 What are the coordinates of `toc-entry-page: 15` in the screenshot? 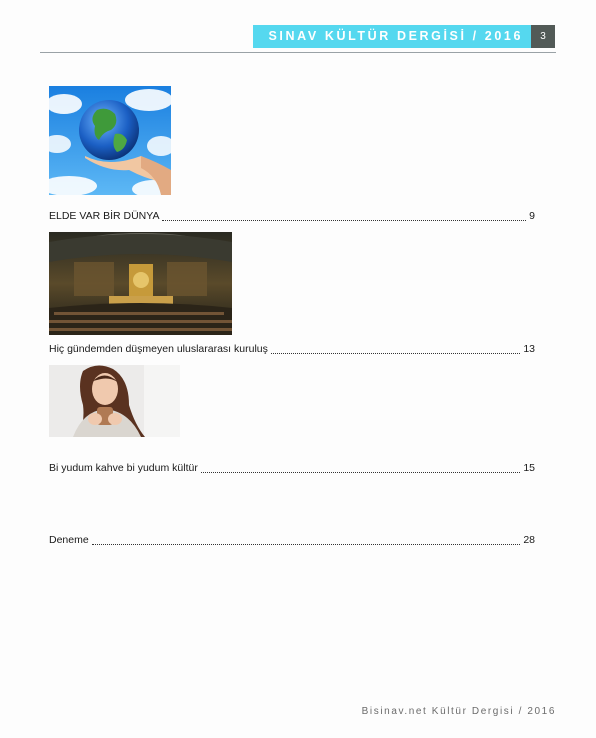 It's located at (529, 468).